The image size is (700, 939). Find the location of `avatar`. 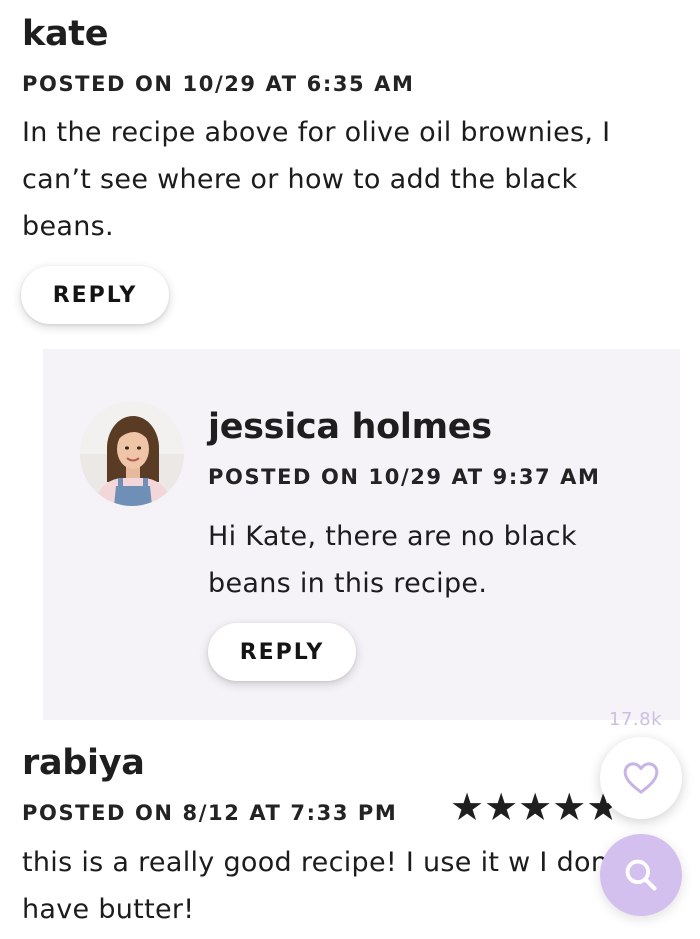

avatar is located at coordinates (132, 454).